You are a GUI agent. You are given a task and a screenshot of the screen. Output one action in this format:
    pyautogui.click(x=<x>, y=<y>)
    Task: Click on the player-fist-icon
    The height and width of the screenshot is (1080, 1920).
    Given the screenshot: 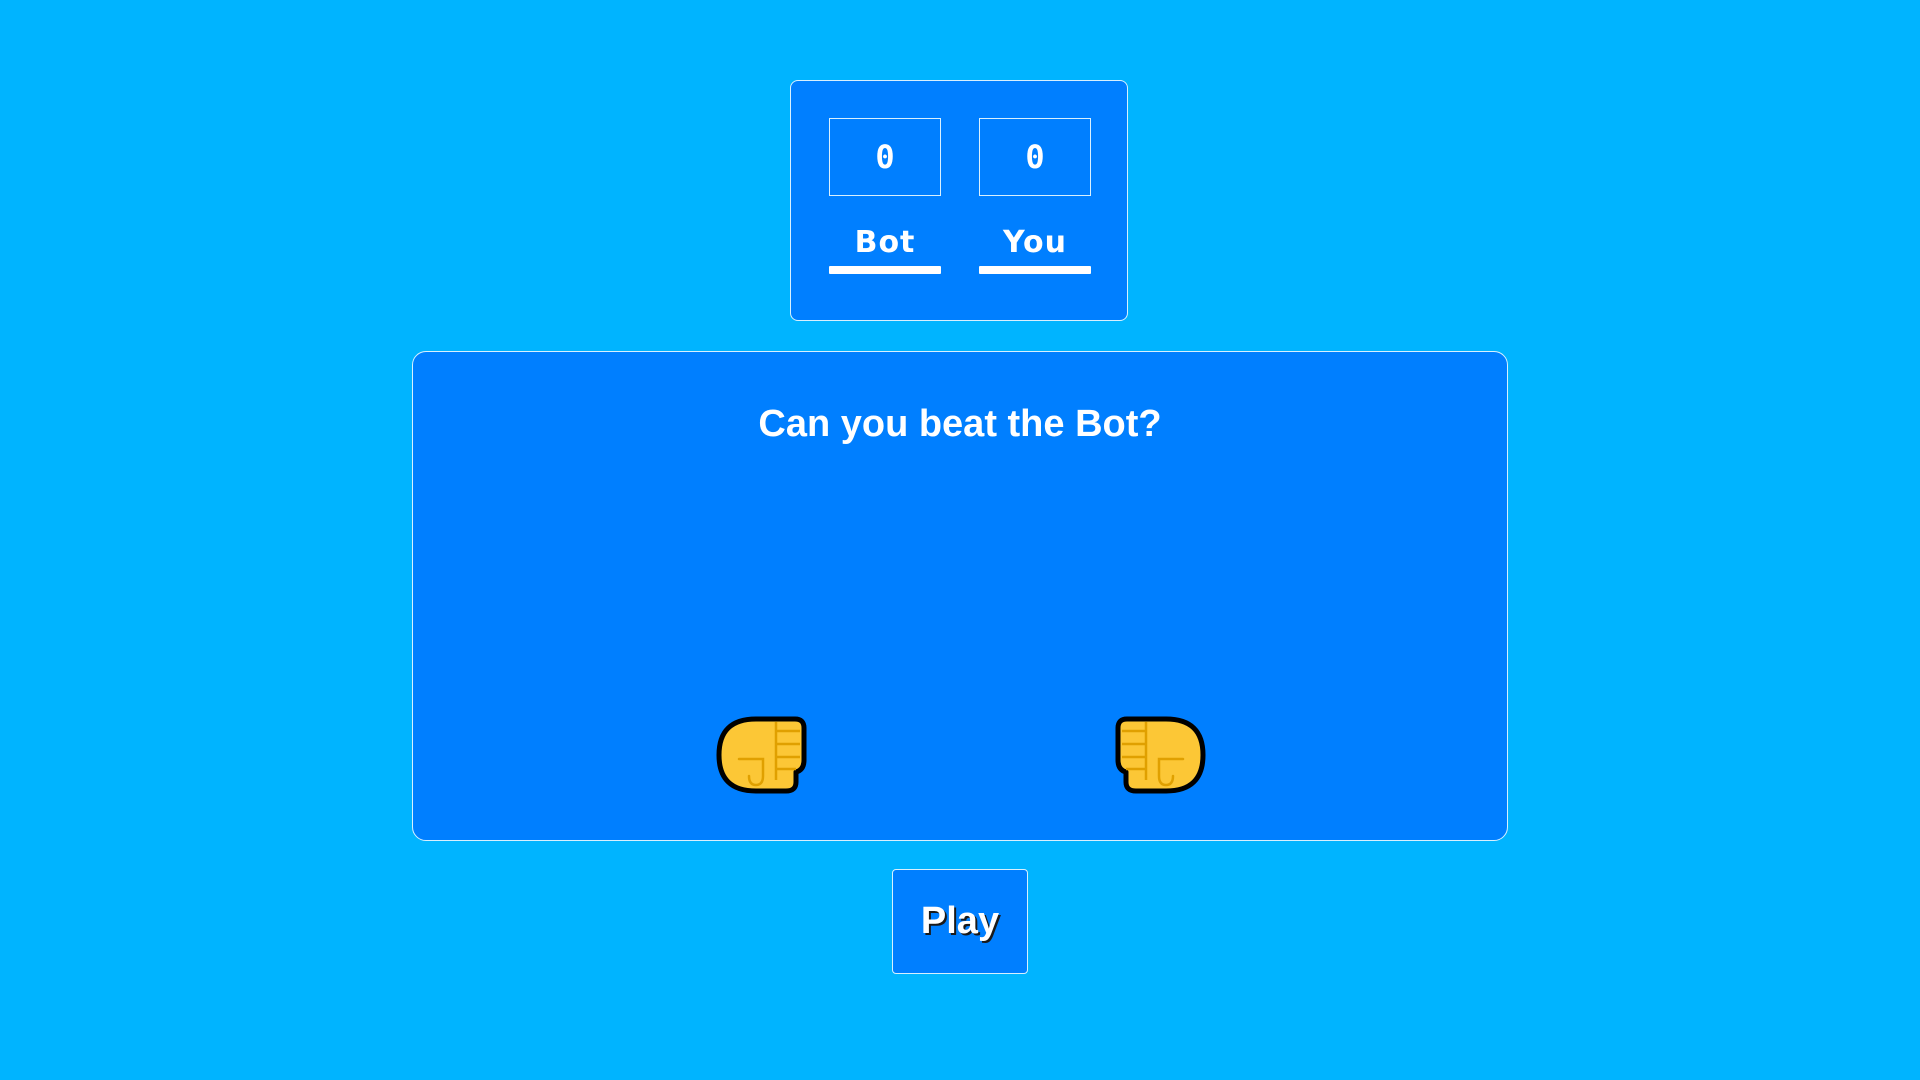 What is the action you would take?
    pyautogui.click(x=1160, y=755)
    